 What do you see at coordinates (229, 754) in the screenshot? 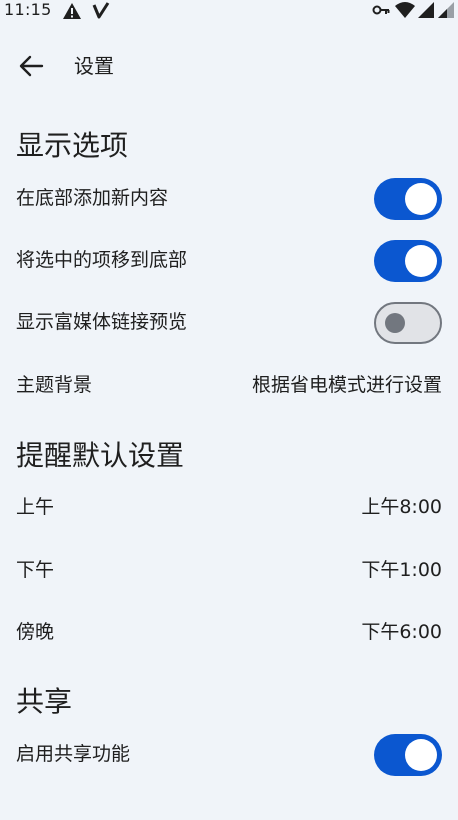
I see `setting-enable-sharing: 启用共享功能` at bounding box center [229, 754].